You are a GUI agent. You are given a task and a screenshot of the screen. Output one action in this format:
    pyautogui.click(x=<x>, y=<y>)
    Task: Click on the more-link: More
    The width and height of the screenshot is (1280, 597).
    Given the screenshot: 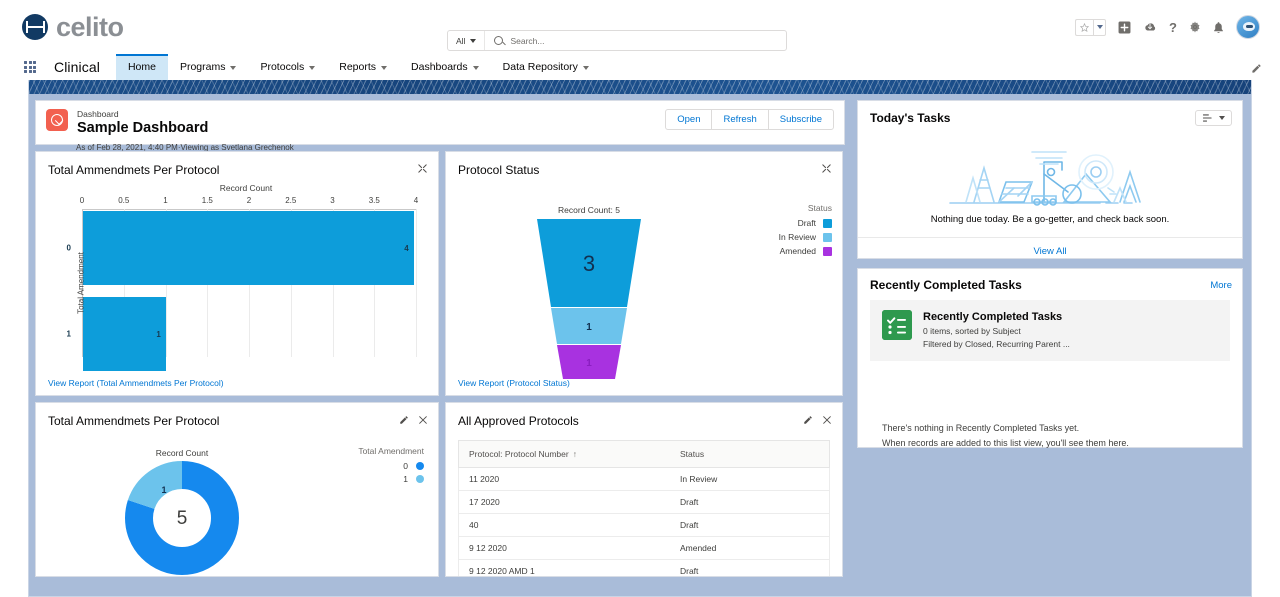 What is the action you would take?
    pyautogui.click(x=1221, y=285)
    